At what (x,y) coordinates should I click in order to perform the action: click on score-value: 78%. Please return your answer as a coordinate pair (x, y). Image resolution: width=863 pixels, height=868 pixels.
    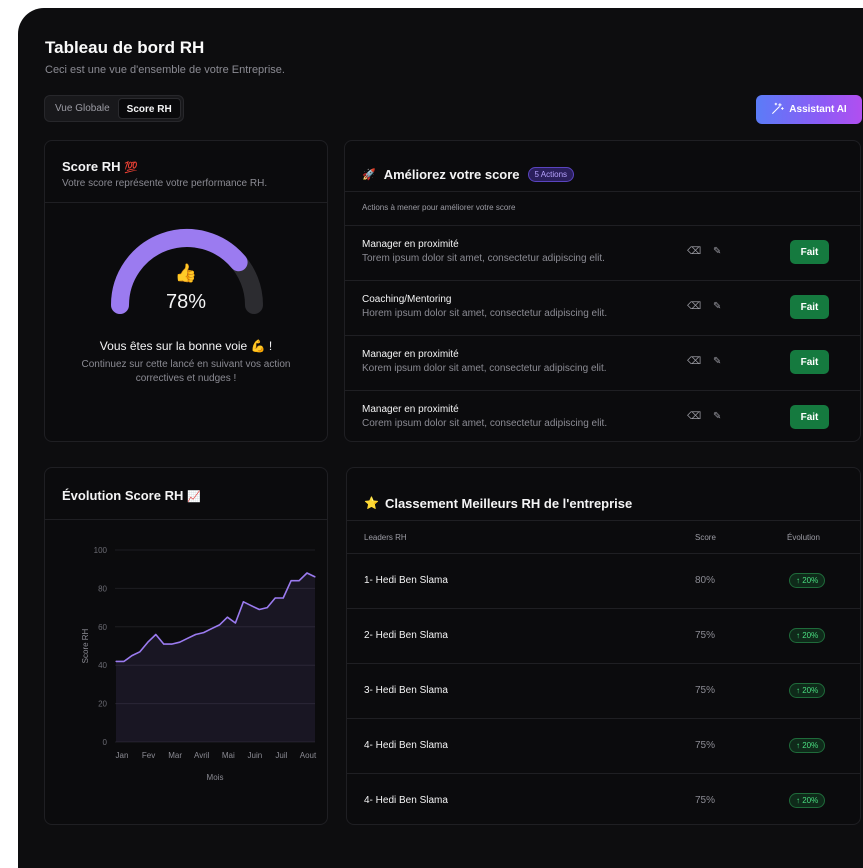
    Looking at the image, I should click on (186, 302).